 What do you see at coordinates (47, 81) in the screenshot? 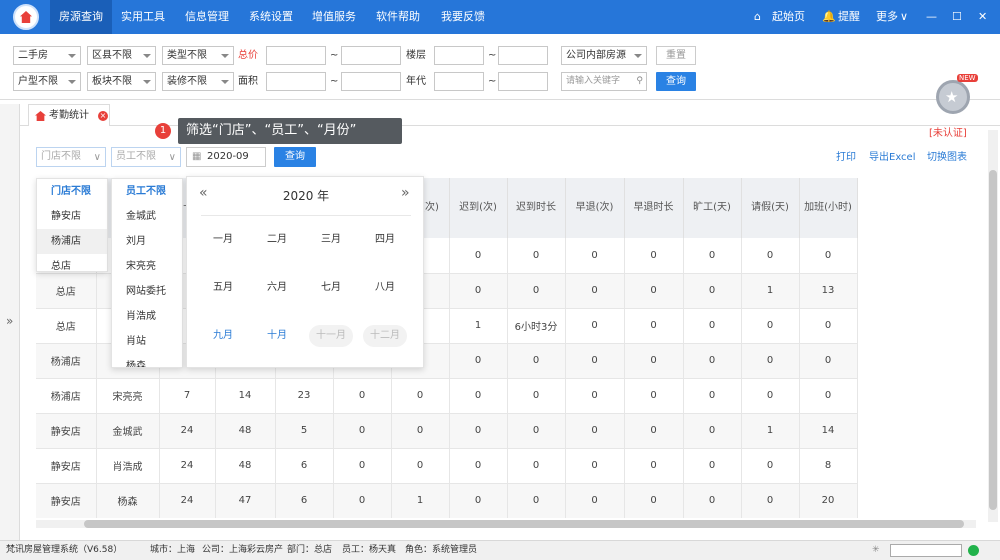
I see `layout-select: 户型不限` at bounding box center [47, 81].